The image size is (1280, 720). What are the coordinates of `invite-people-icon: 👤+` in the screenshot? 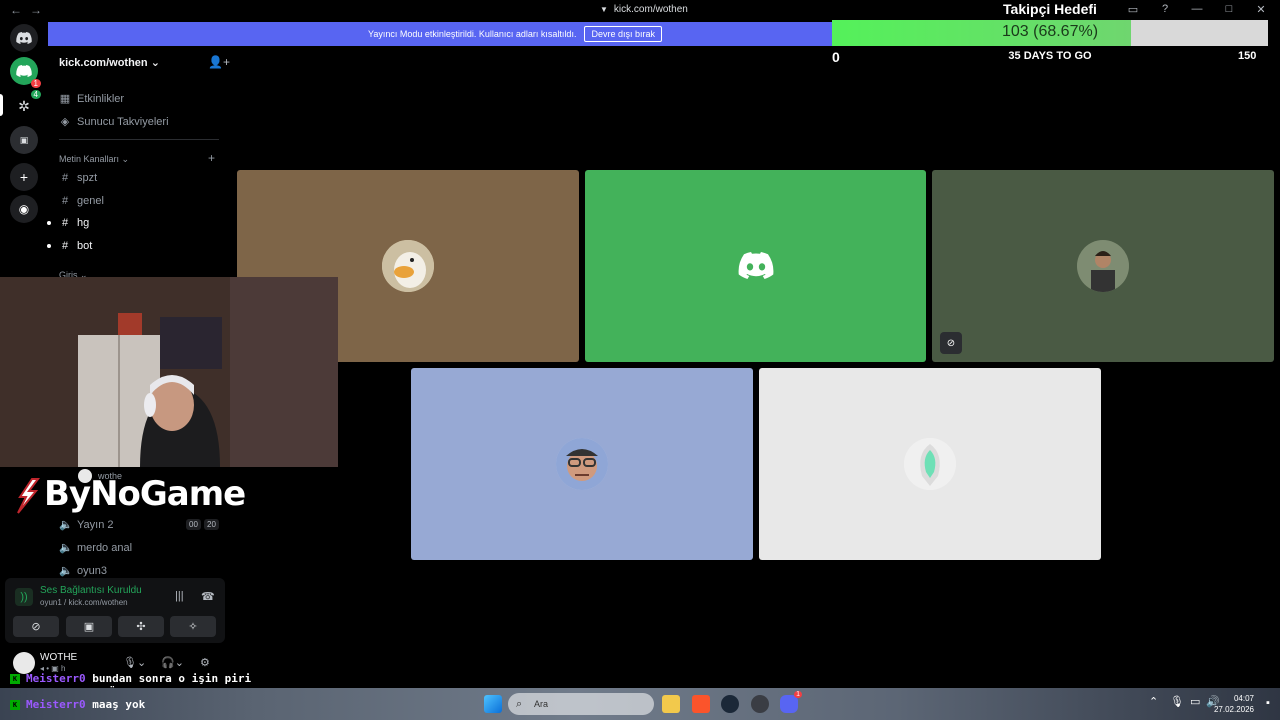 It's located at (219, 62).